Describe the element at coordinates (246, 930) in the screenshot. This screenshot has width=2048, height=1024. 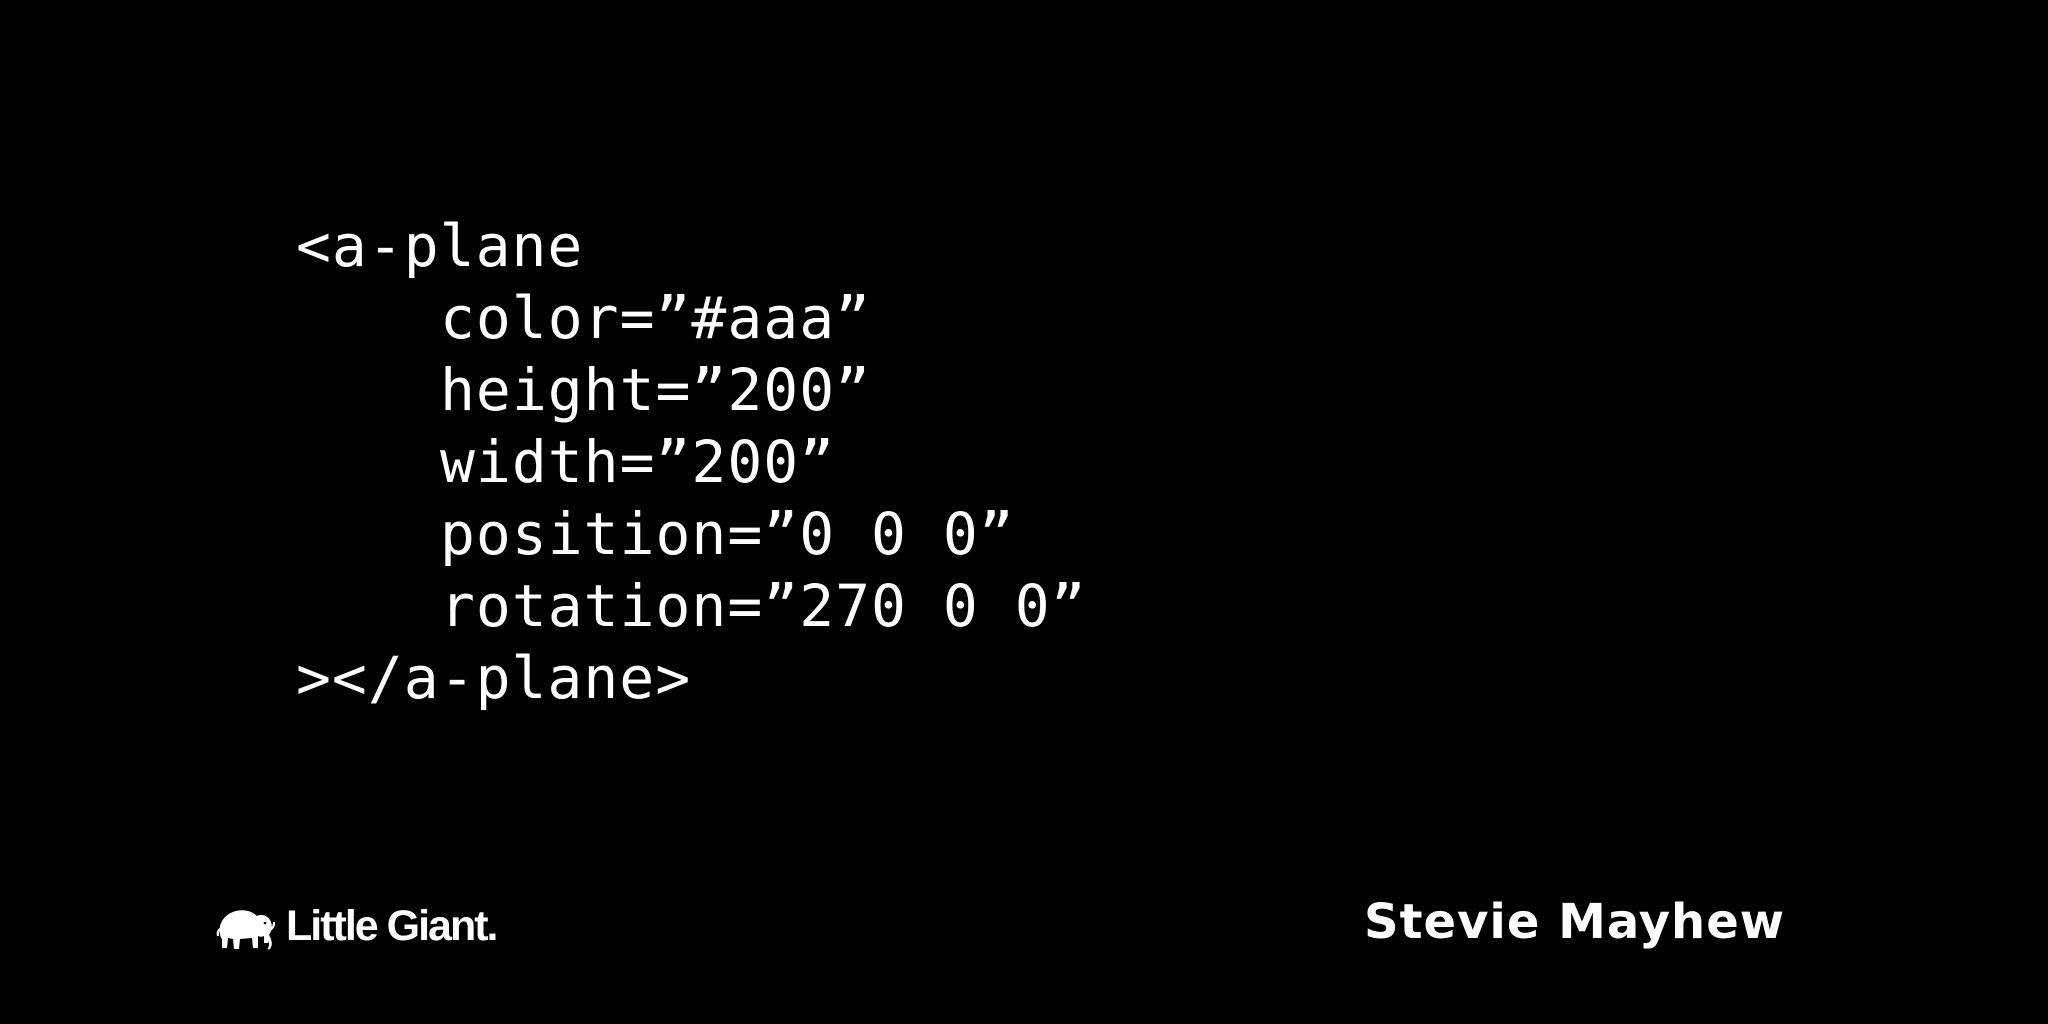
I see `mammoth-icon` at that location.